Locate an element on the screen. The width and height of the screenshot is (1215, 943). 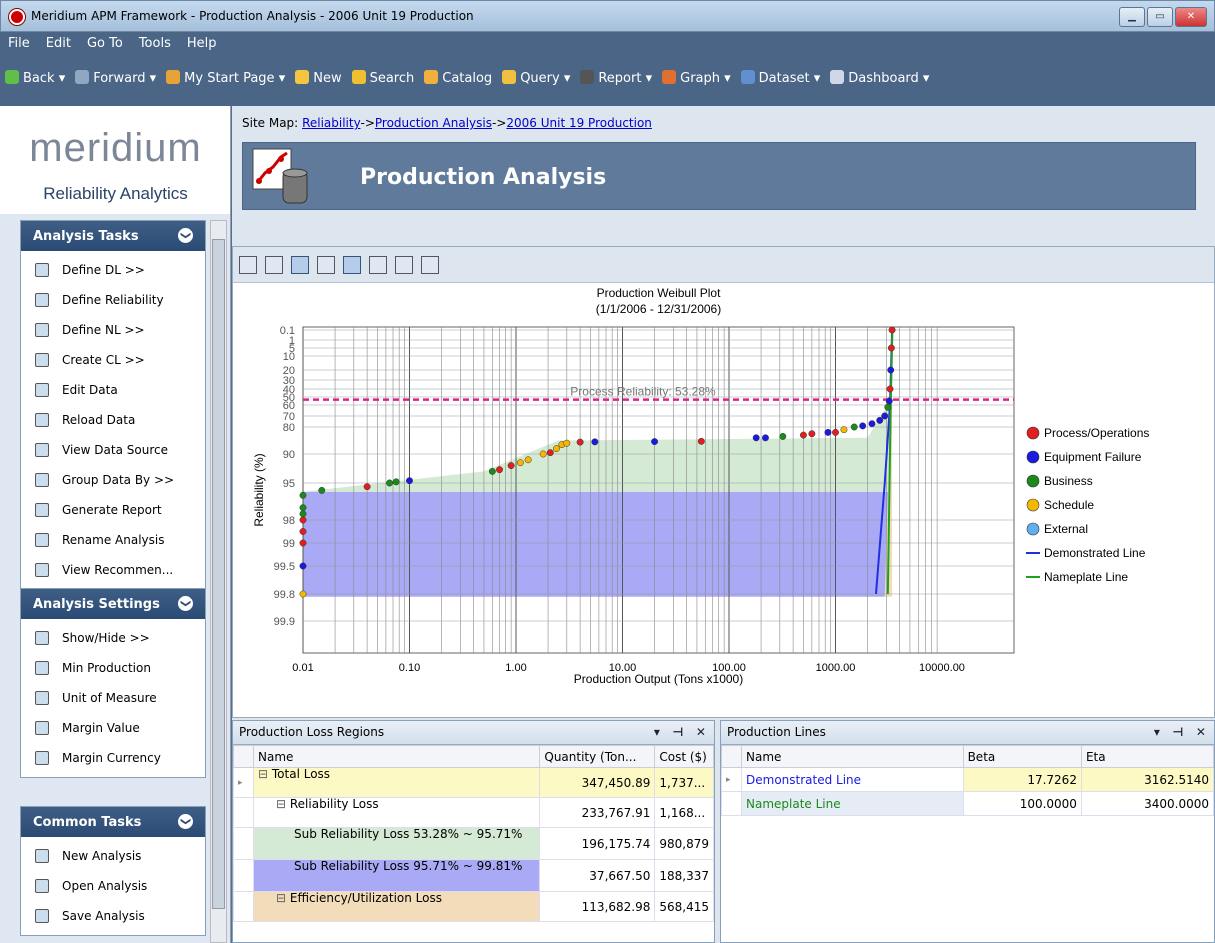
close-button: ✕ is located at coordinates (1191, 17).